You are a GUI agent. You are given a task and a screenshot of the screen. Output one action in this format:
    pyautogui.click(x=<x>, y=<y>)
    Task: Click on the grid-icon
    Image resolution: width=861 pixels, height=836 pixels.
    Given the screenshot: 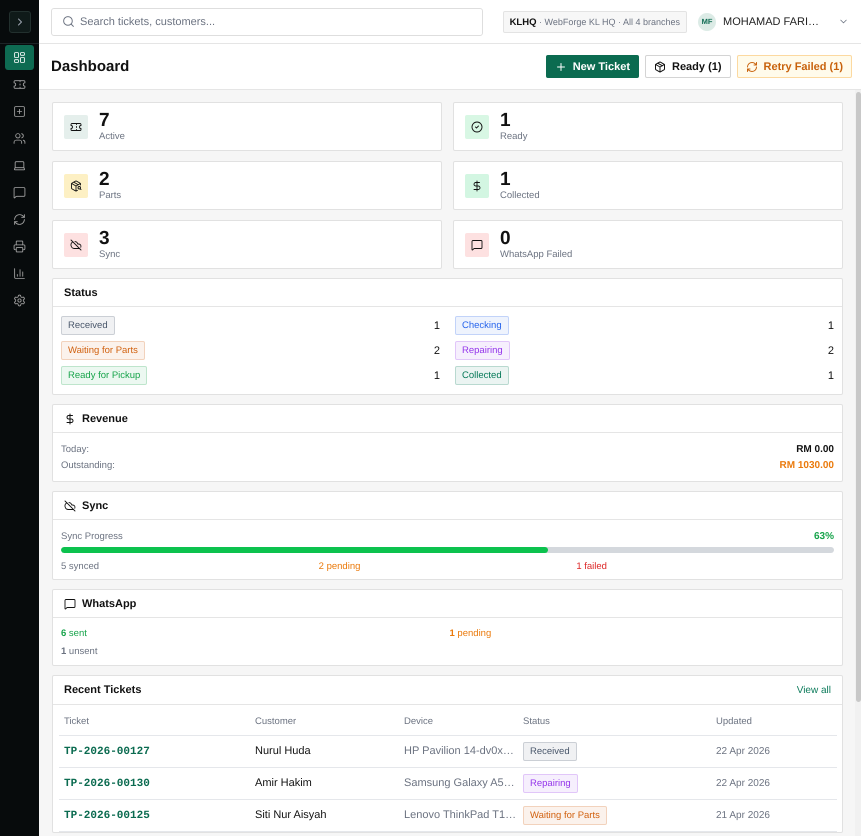 What is the action you would take?
    pyautogui.click(x=19, y=57)
    